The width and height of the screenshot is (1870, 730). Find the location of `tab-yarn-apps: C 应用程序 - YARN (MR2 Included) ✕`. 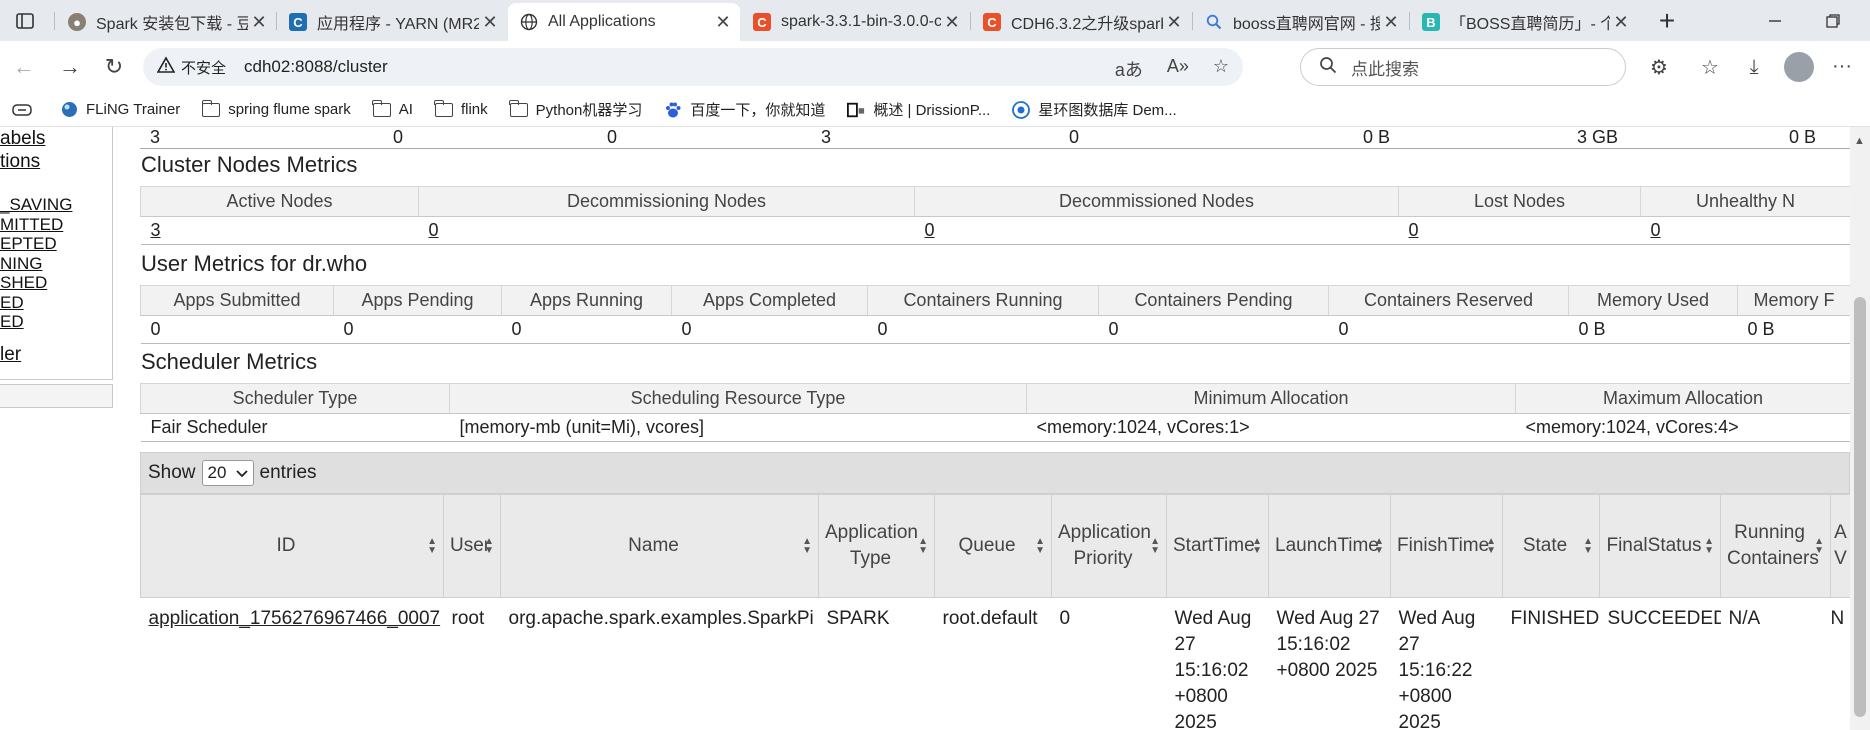

tab-yarn-apps: C 应用程序 - YARN (MR2 Included) ✕ is located at coordinates (392, 22).